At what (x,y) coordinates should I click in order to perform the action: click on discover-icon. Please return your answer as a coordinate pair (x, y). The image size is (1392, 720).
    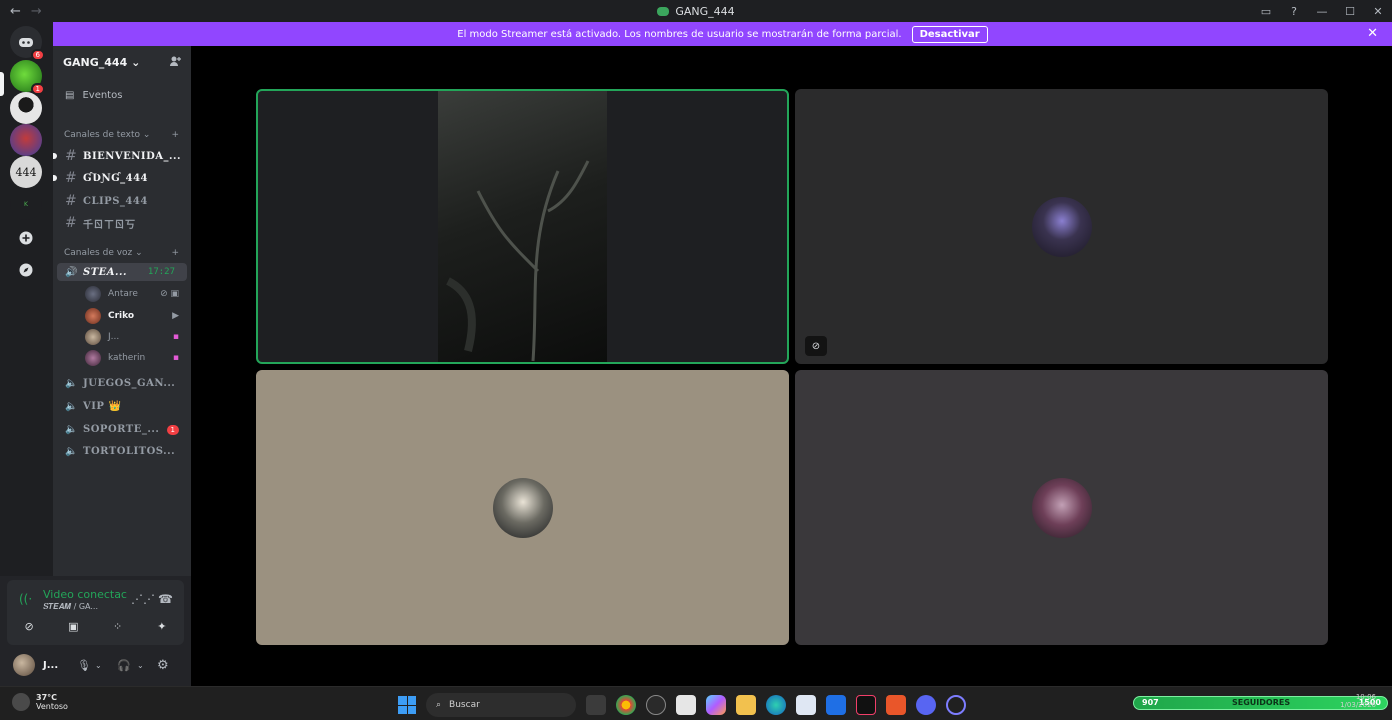
    Looking at the image, I should click on (26, 270).